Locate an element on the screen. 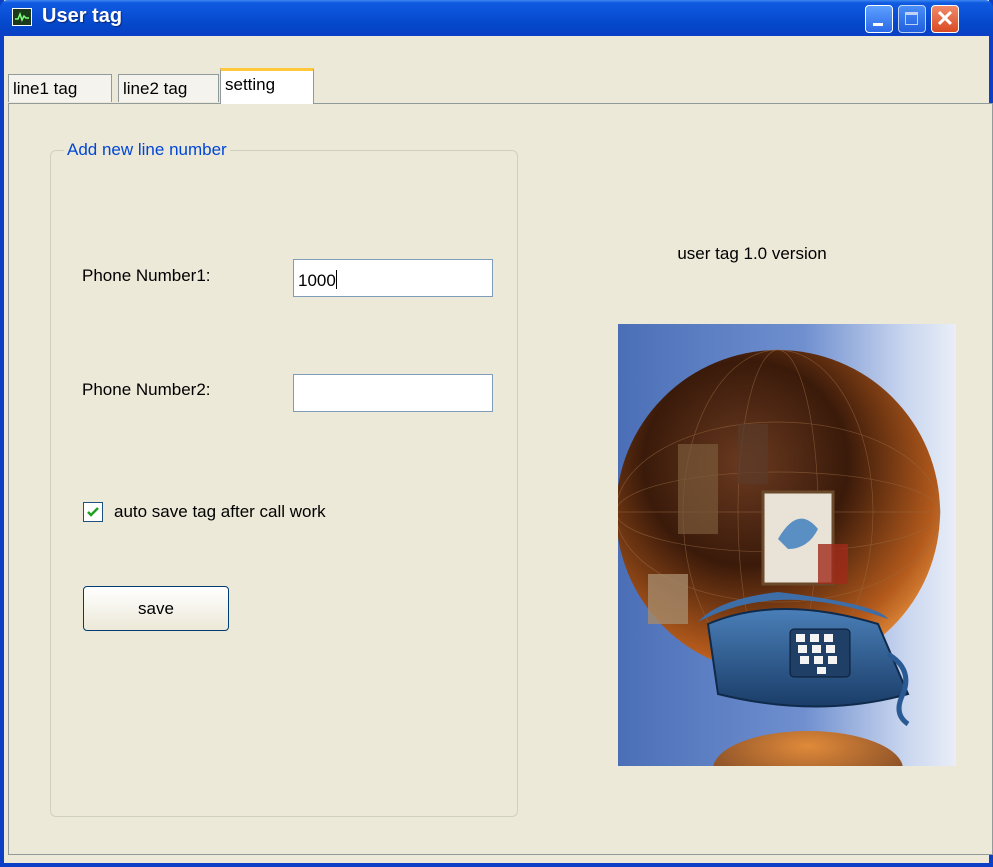 This screenshot has height=867, width=993. minimize-button is located at coordinates (879, 19).